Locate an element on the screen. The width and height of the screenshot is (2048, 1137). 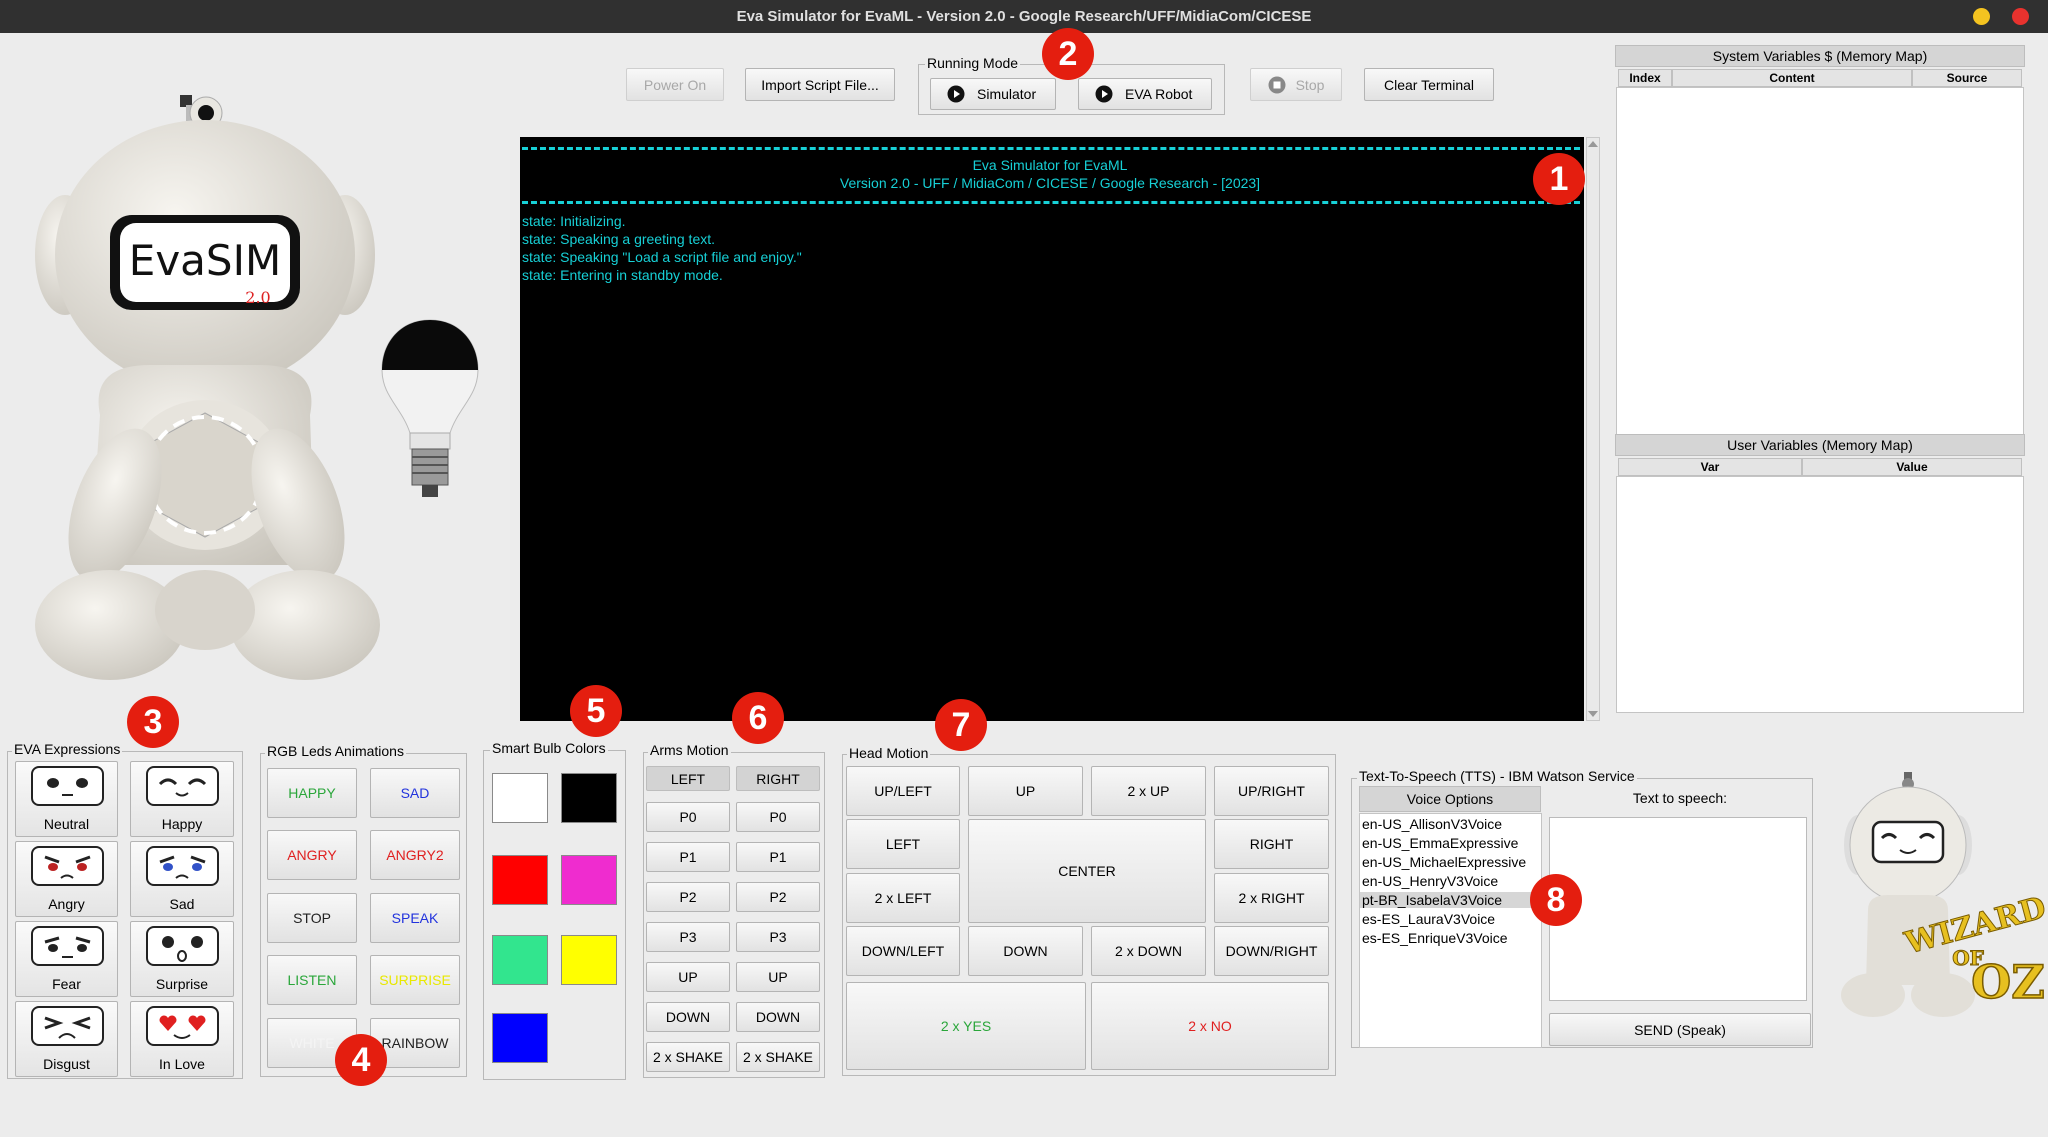
led-stop-button: STOP is located at coordinates (312, 918).